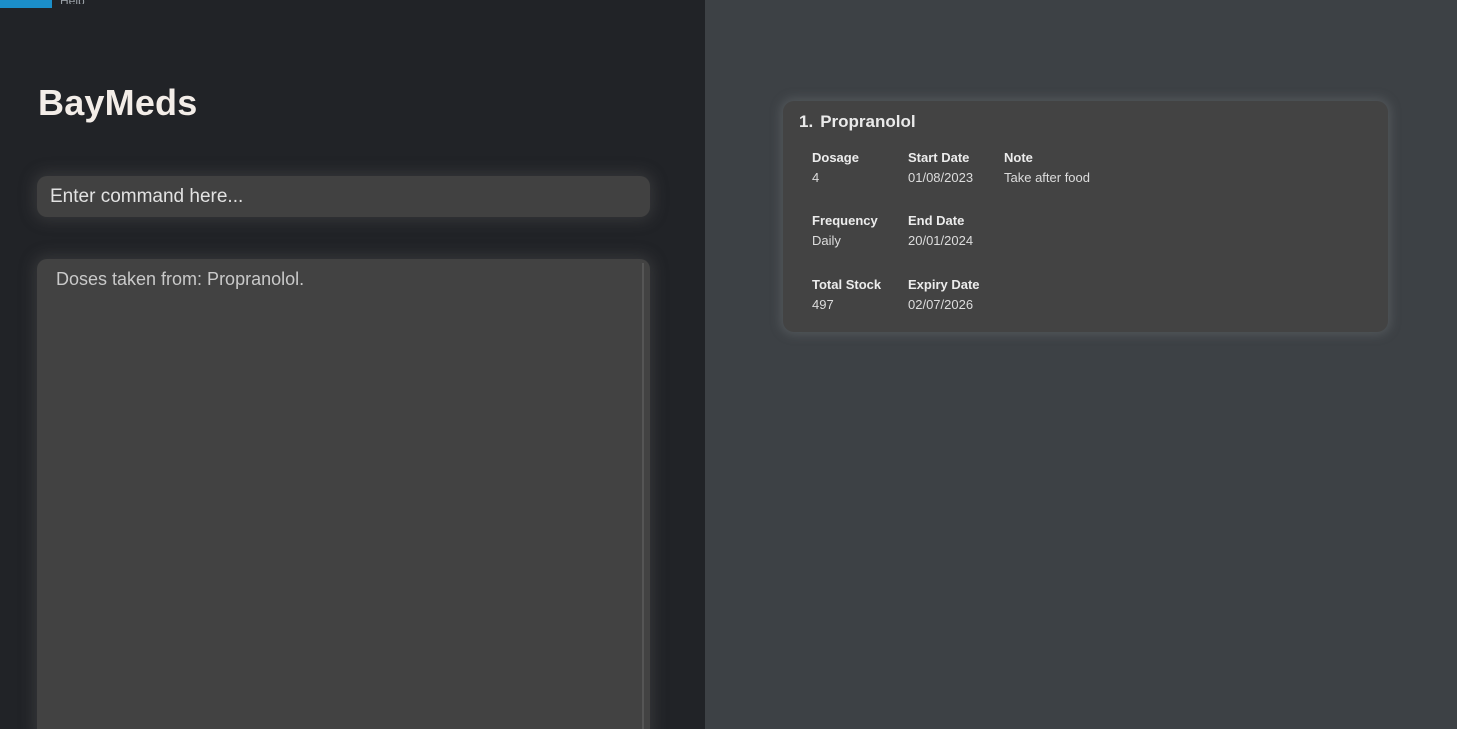 This screenshot has height=729, width=1457. I want to click on end-date-value: 20/01/2024, so click(941, 240).